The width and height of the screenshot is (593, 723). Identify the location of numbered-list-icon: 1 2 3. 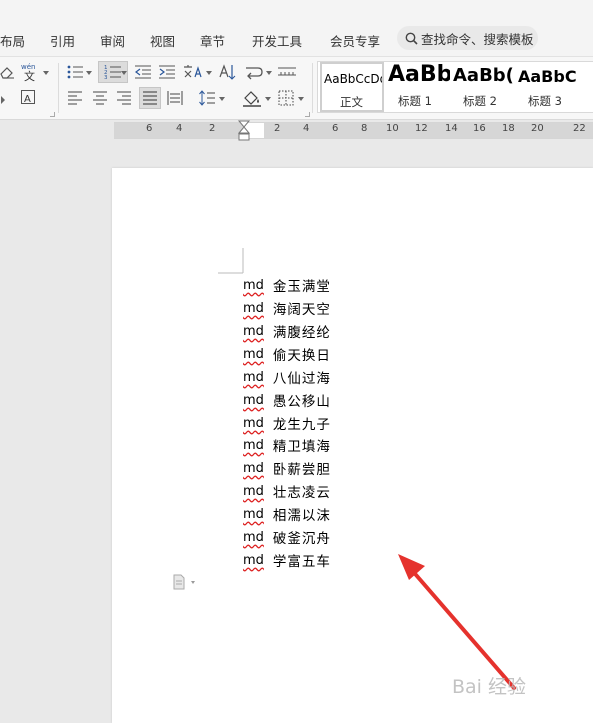
(112, 73).